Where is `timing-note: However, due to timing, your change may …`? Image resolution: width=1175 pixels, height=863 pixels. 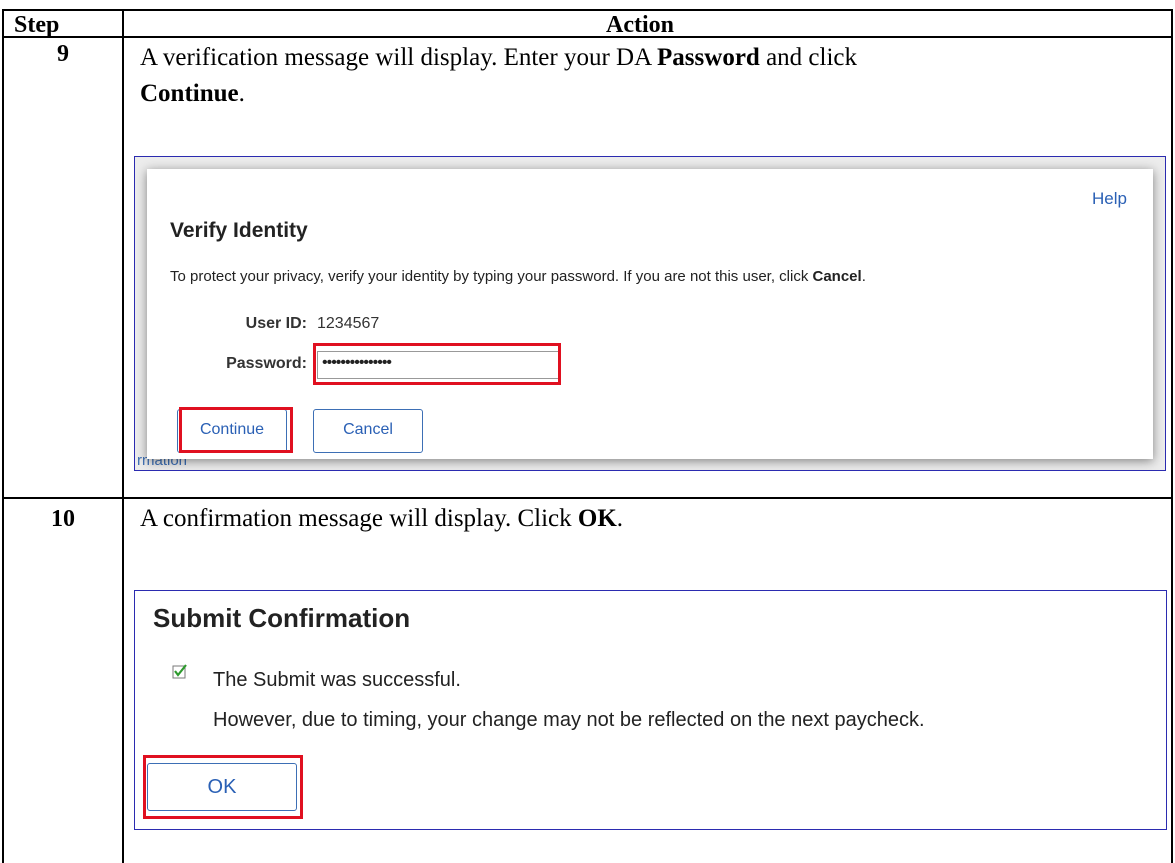
timing-note: However, due to timing, your change may … is located at coordinates (569, 720).